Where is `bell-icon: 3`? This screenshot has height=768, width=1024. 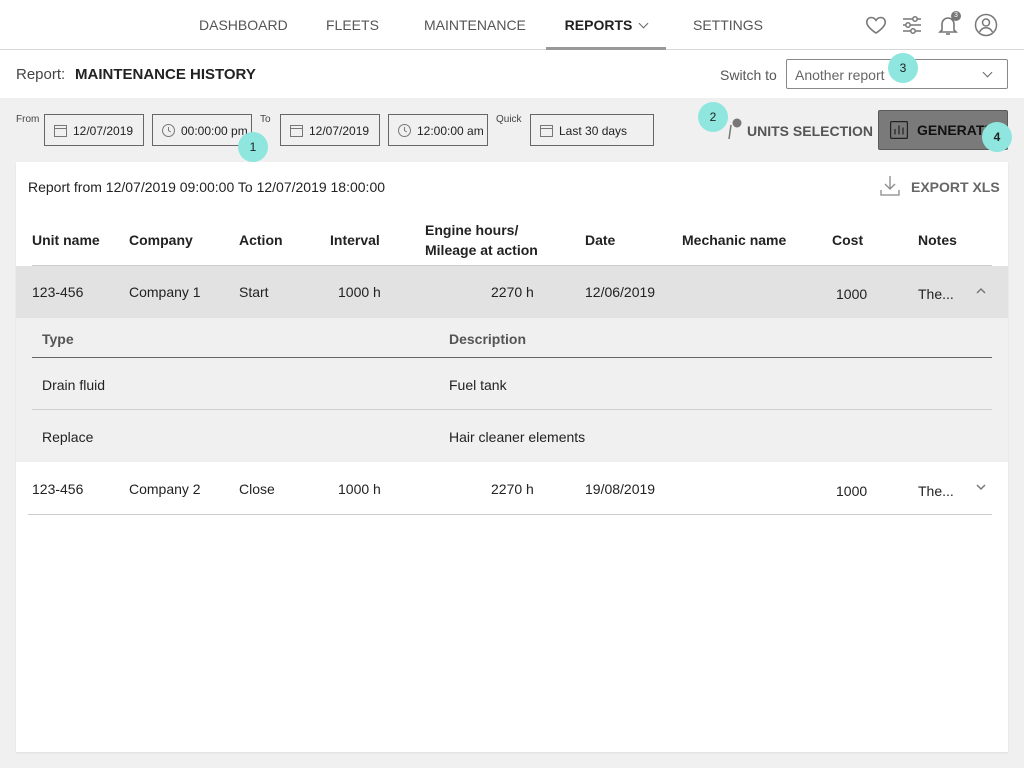
bell-icon: 3 is located at coordinates (948, 24).